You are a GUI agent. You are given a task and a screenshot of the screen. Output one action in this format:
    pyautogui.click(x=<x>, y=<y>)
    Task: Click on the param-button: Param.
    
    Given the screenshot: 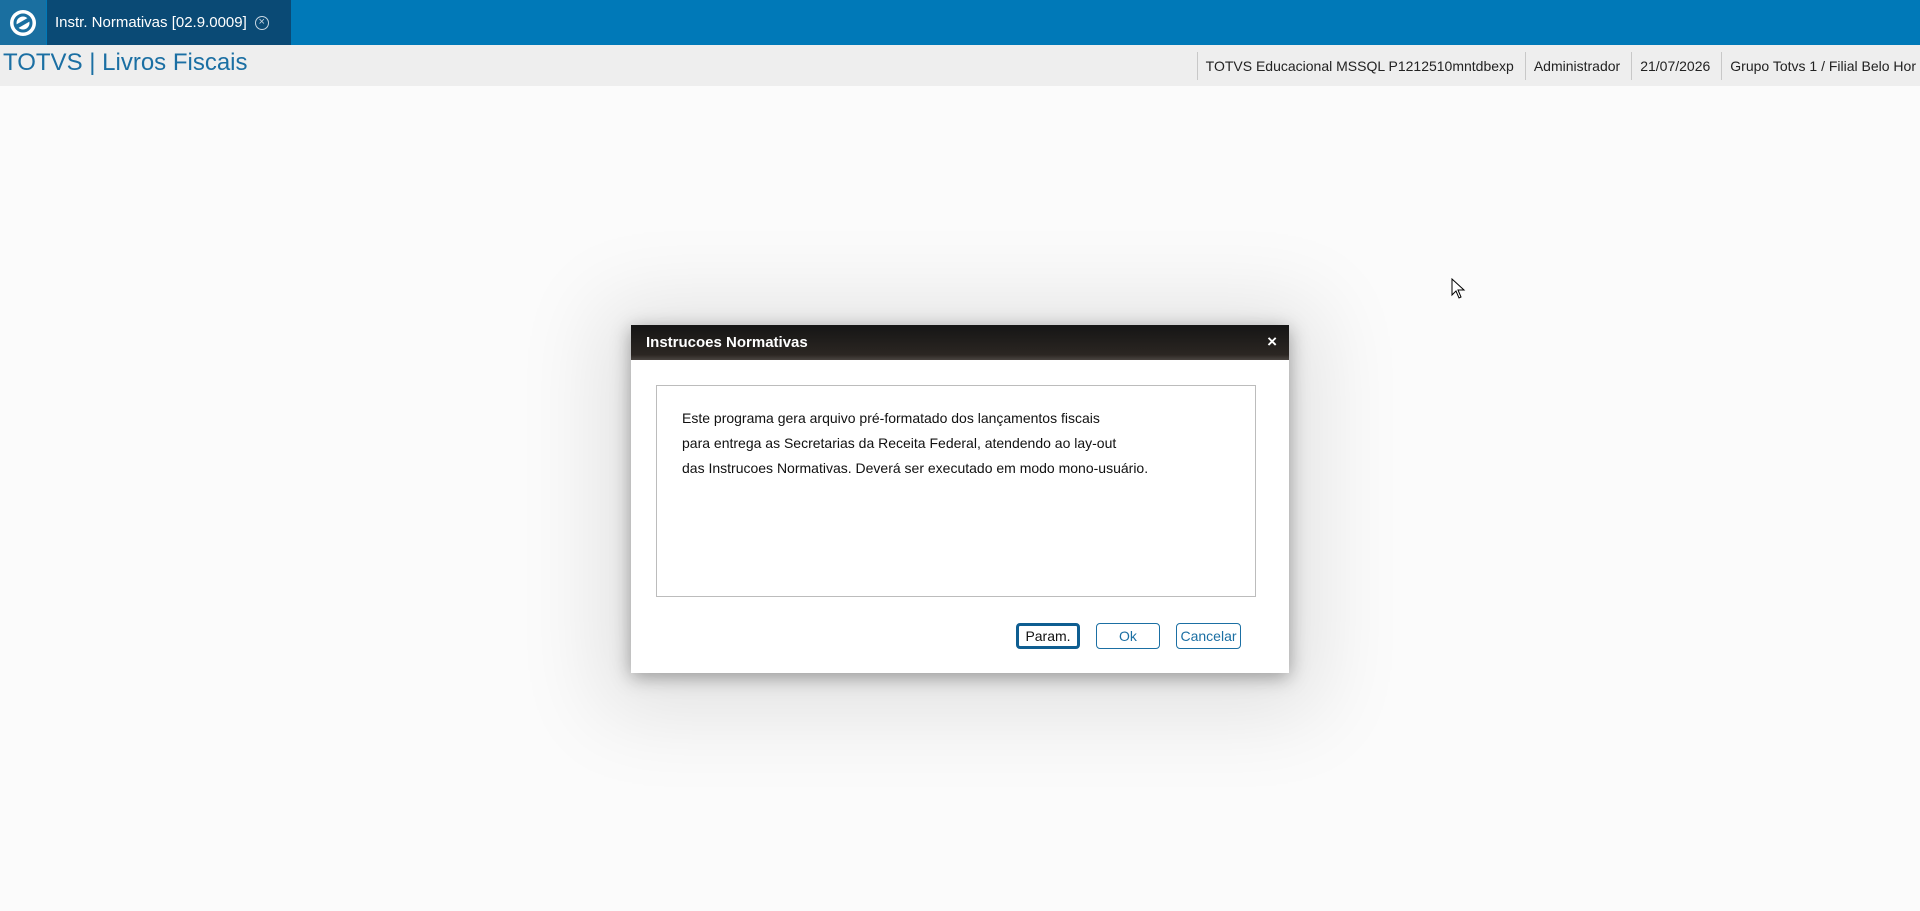 What is the action you would take?
    pyautogui.click(x=1048, y=636)
    